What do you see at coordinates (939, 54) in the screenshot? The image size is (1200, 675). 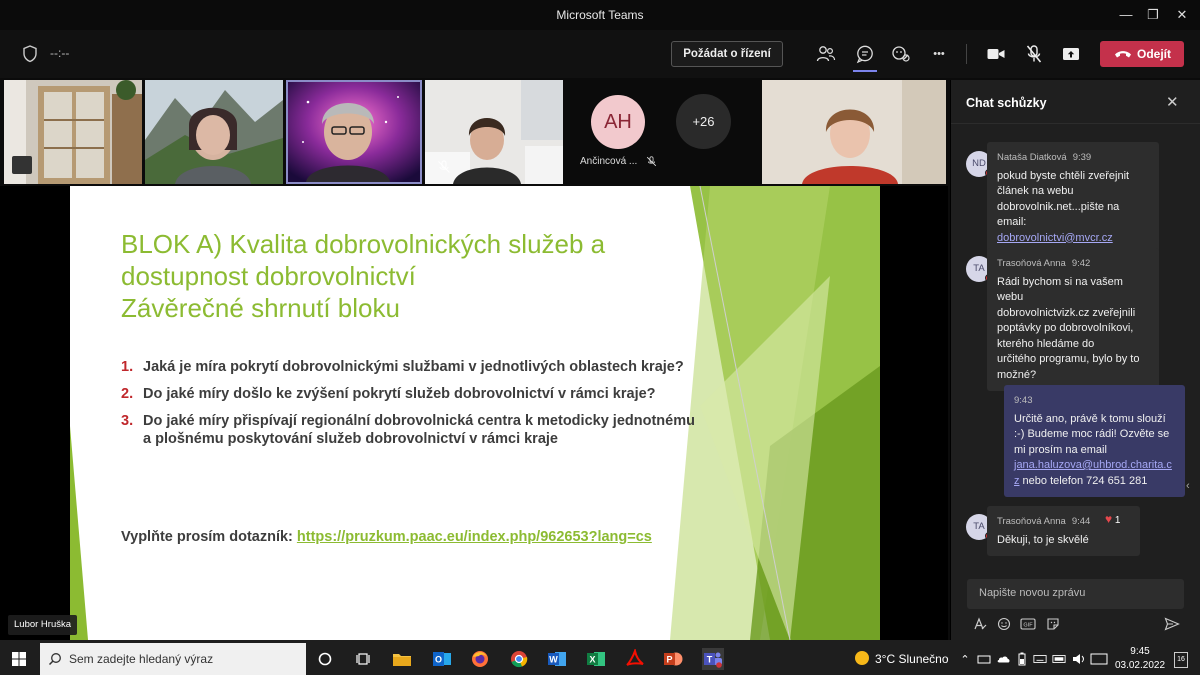 I see `more-options-icon: •••` at bounding box center [939, 54].